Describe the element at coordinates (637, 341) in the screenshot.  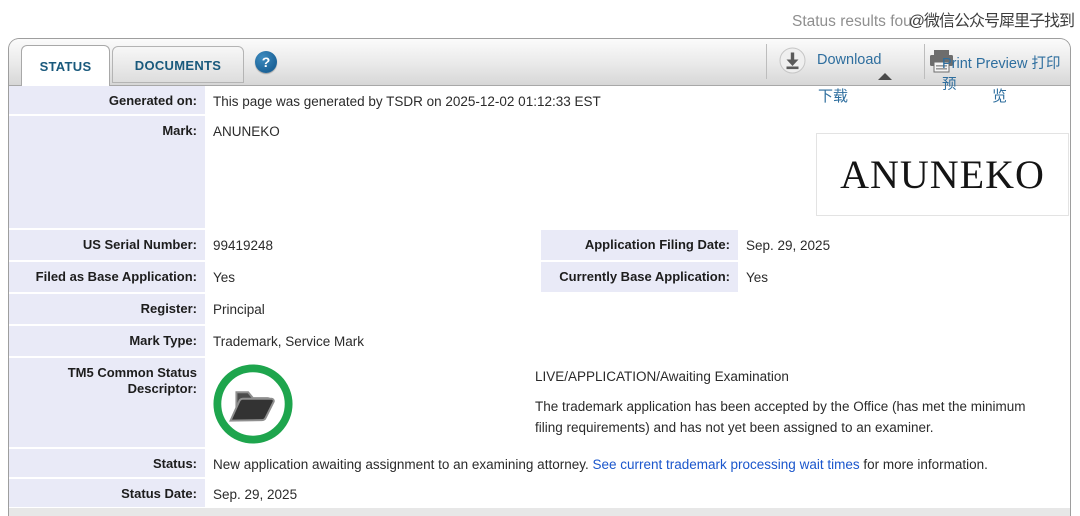
I see `mark-type-value: Trademark, Service Mark` at that location.